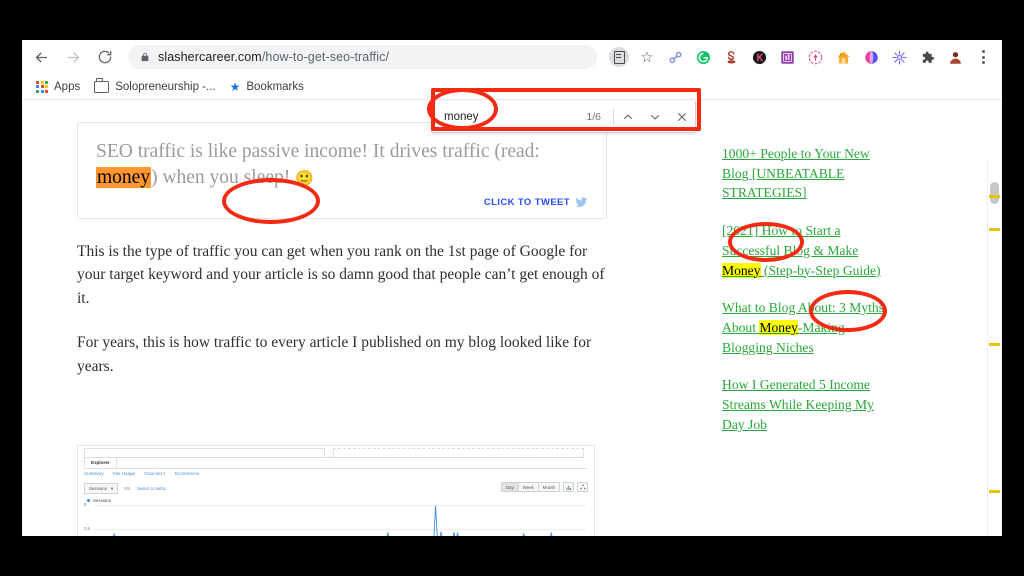 The image size is (1024, 576). Describe the element at coordinates (88, 500) in the screenshot. I see `ga-legend-dot-icon` at that location.